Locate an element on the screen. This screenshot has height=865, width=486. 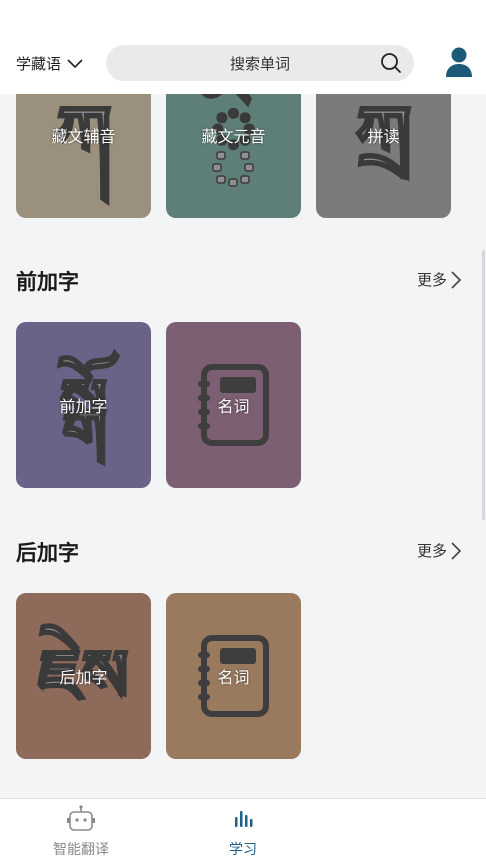
vowel-dots-icon is located at coordinates (232, 169).